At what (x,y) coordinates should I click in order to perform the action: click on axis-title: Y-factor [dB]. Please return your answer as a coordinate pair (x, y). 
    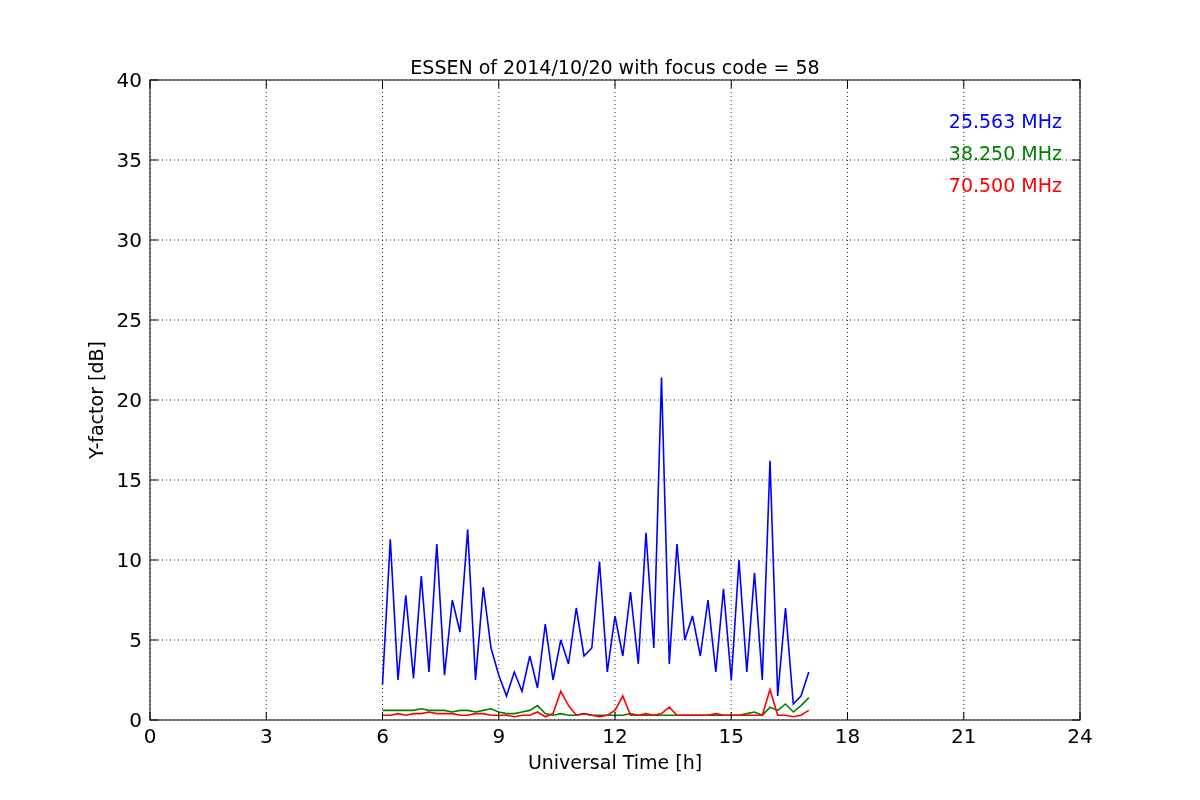
    Looking at the image, I should click on (96, 400).